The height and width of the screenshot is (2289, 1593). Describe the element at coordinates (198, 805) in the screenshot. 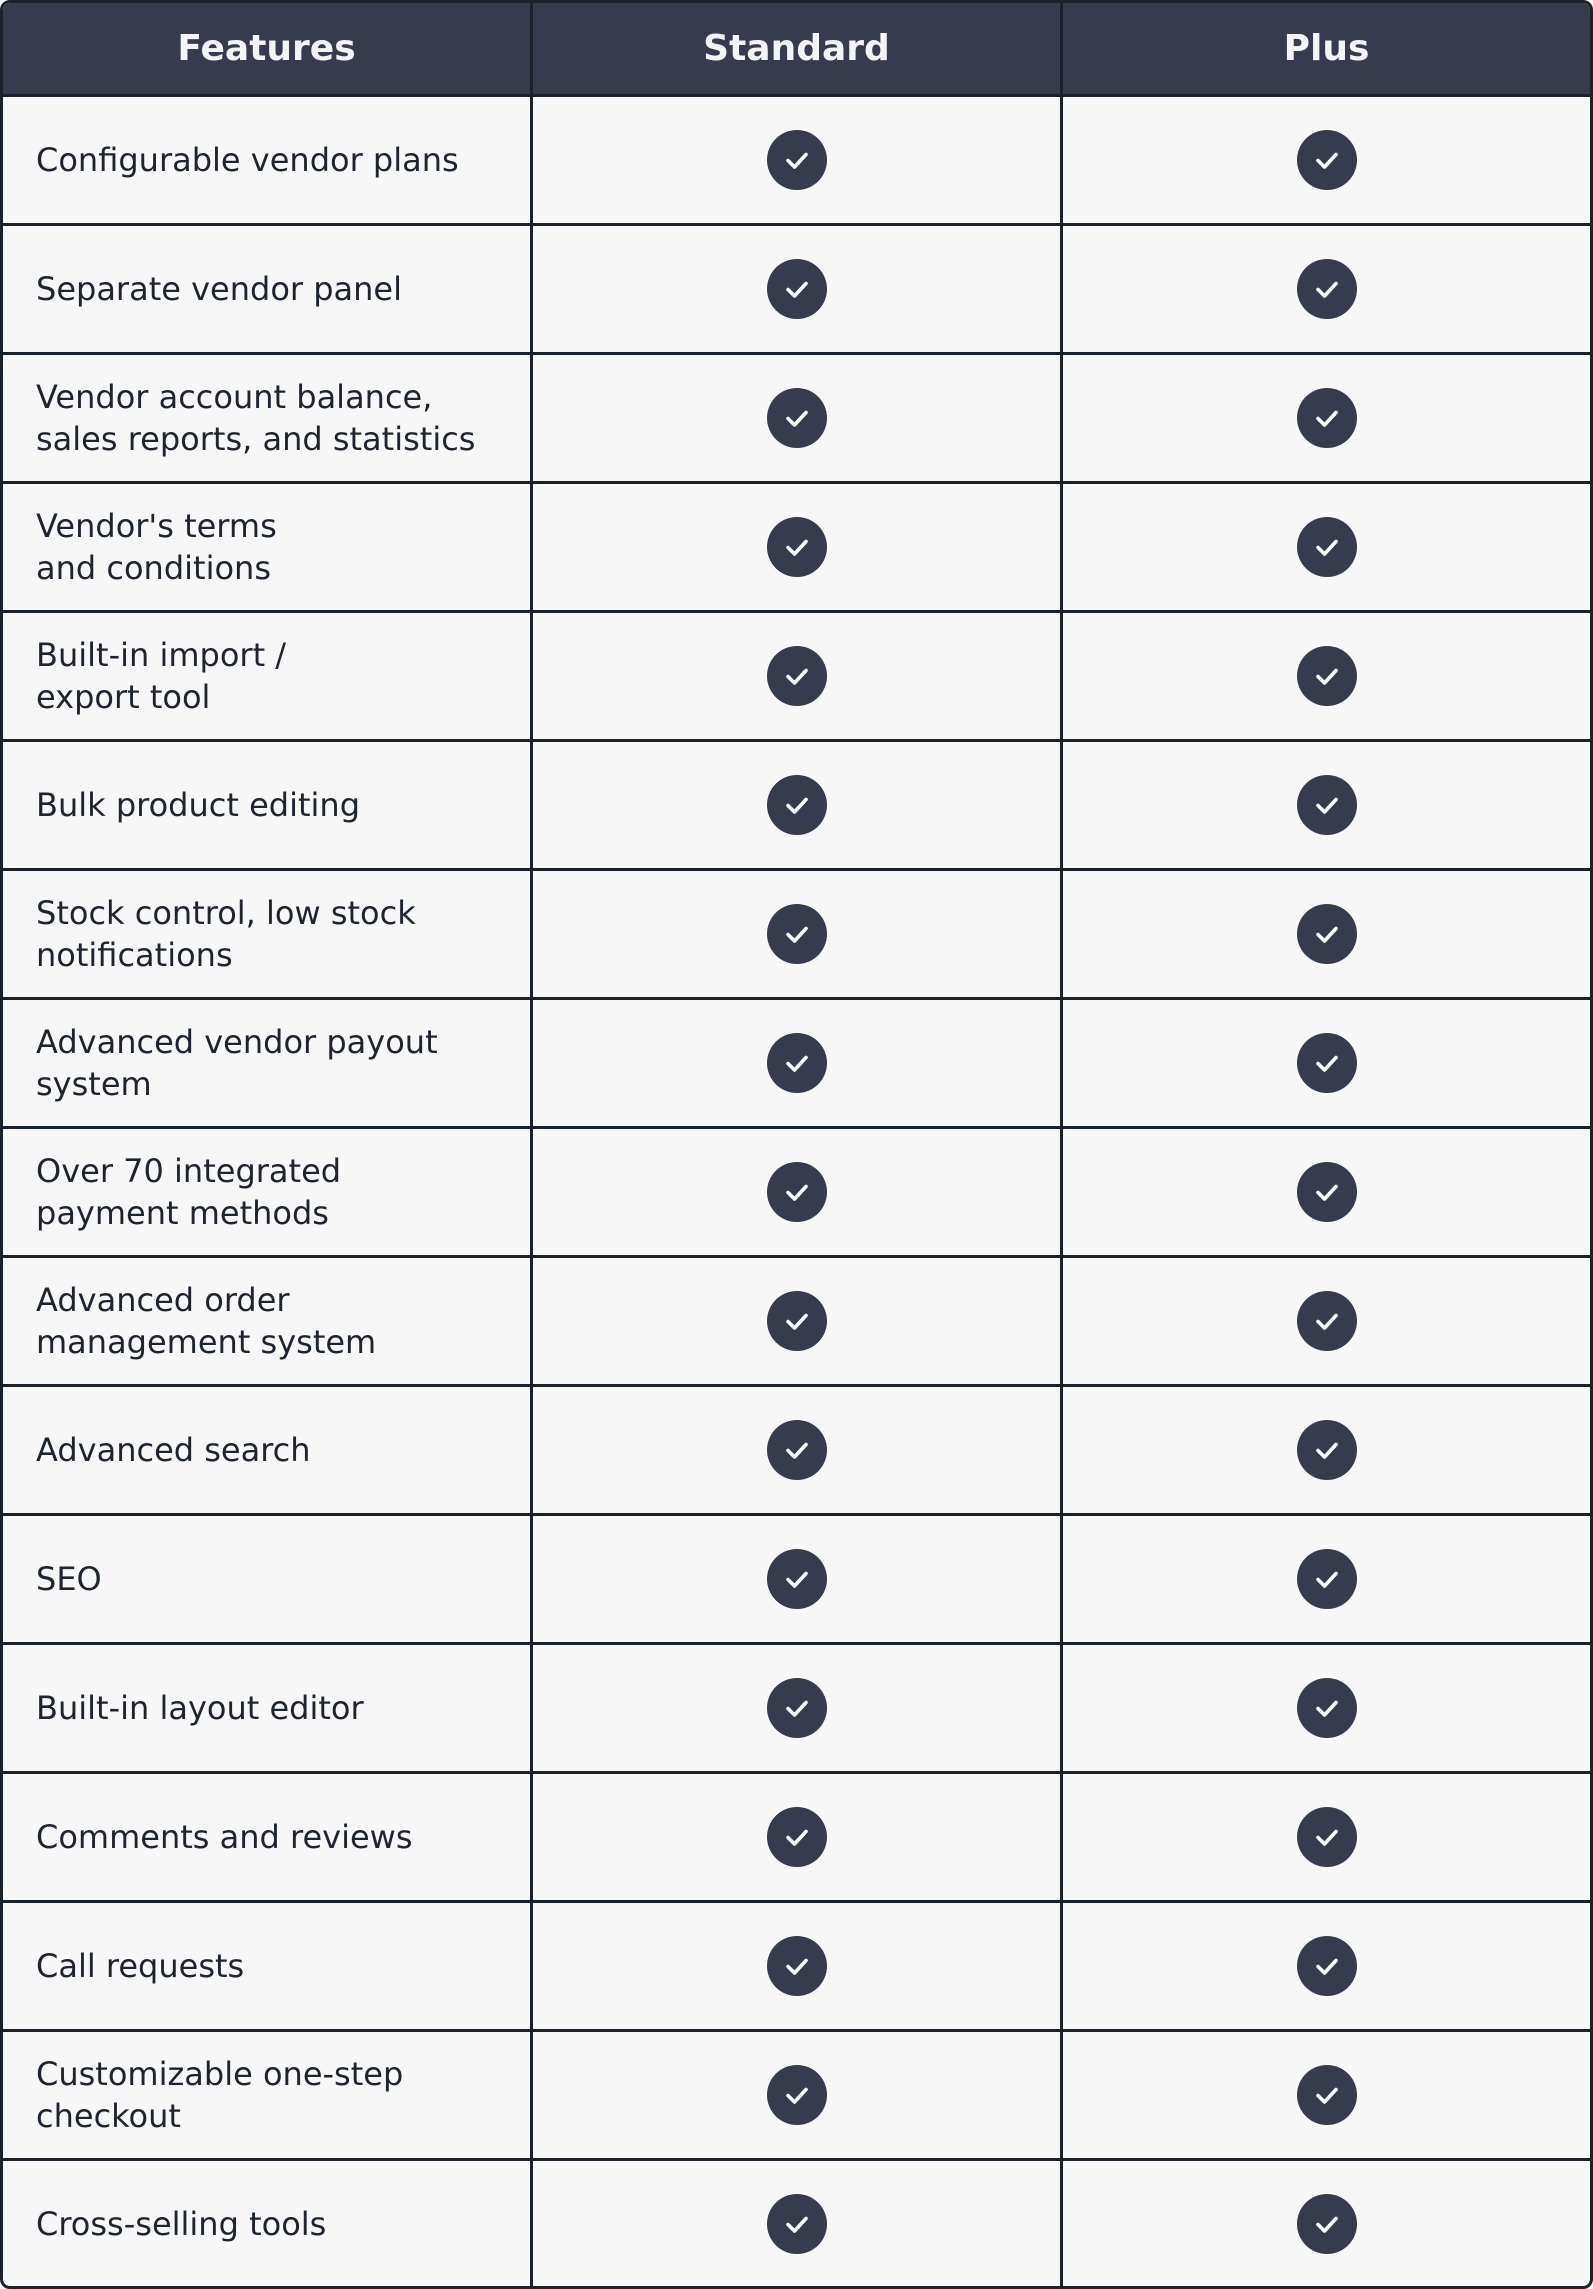

I see `feature-label: Bulk product editing` at that location.